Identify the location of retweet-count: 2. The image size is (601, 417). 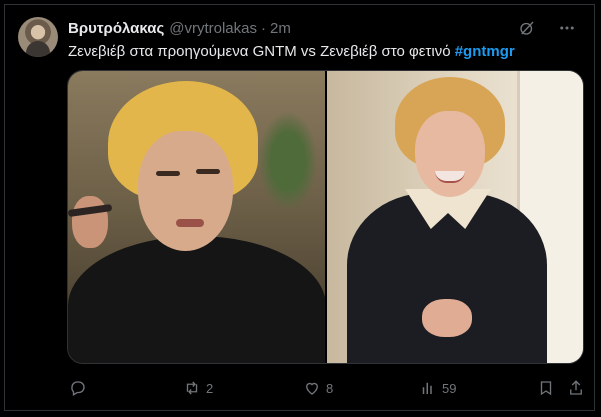
(210, 388).